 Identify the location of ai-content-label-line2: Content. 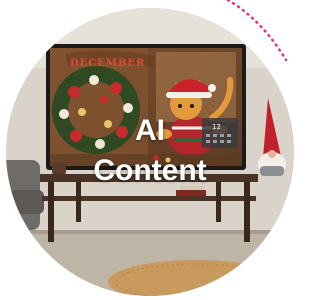
(150, 170).